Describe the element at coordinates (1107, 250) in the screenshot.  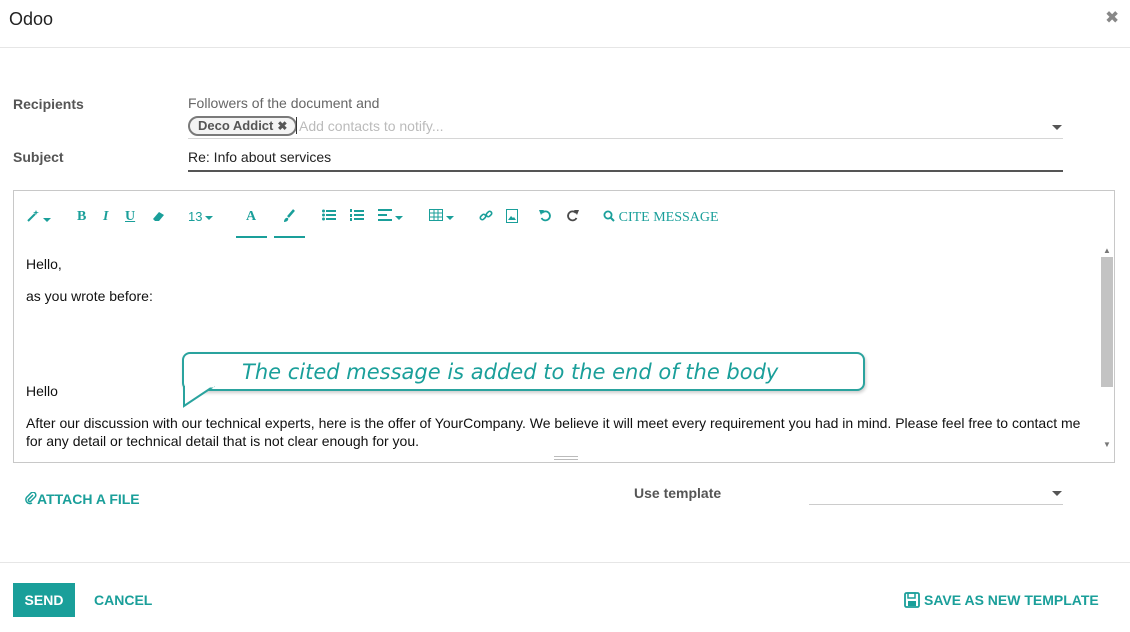
I see `scroll-up-arrow: ▲` at that location.